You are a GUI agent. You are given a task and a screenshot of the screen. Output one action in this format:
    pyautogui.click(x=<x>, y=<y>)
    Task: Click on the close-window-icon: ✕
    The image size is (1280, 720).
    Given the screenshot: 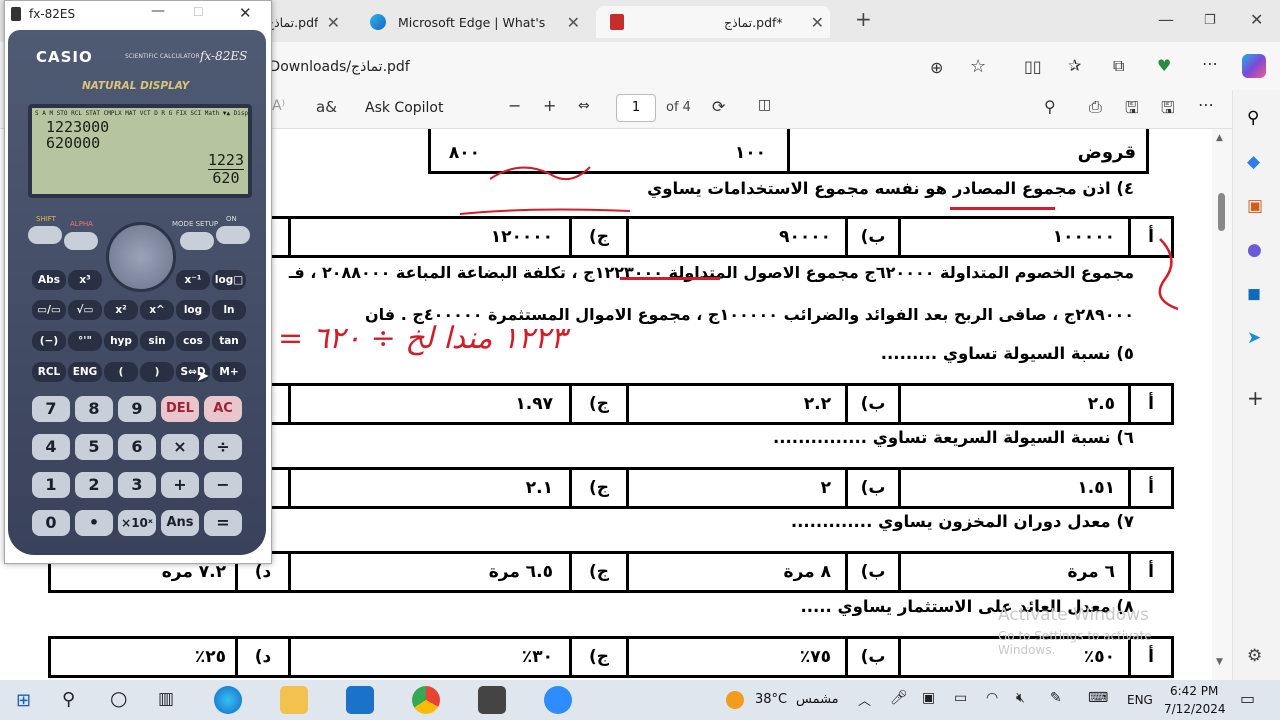 What is the action you would take?
    pyautogui.click(x=245, y=13)
    